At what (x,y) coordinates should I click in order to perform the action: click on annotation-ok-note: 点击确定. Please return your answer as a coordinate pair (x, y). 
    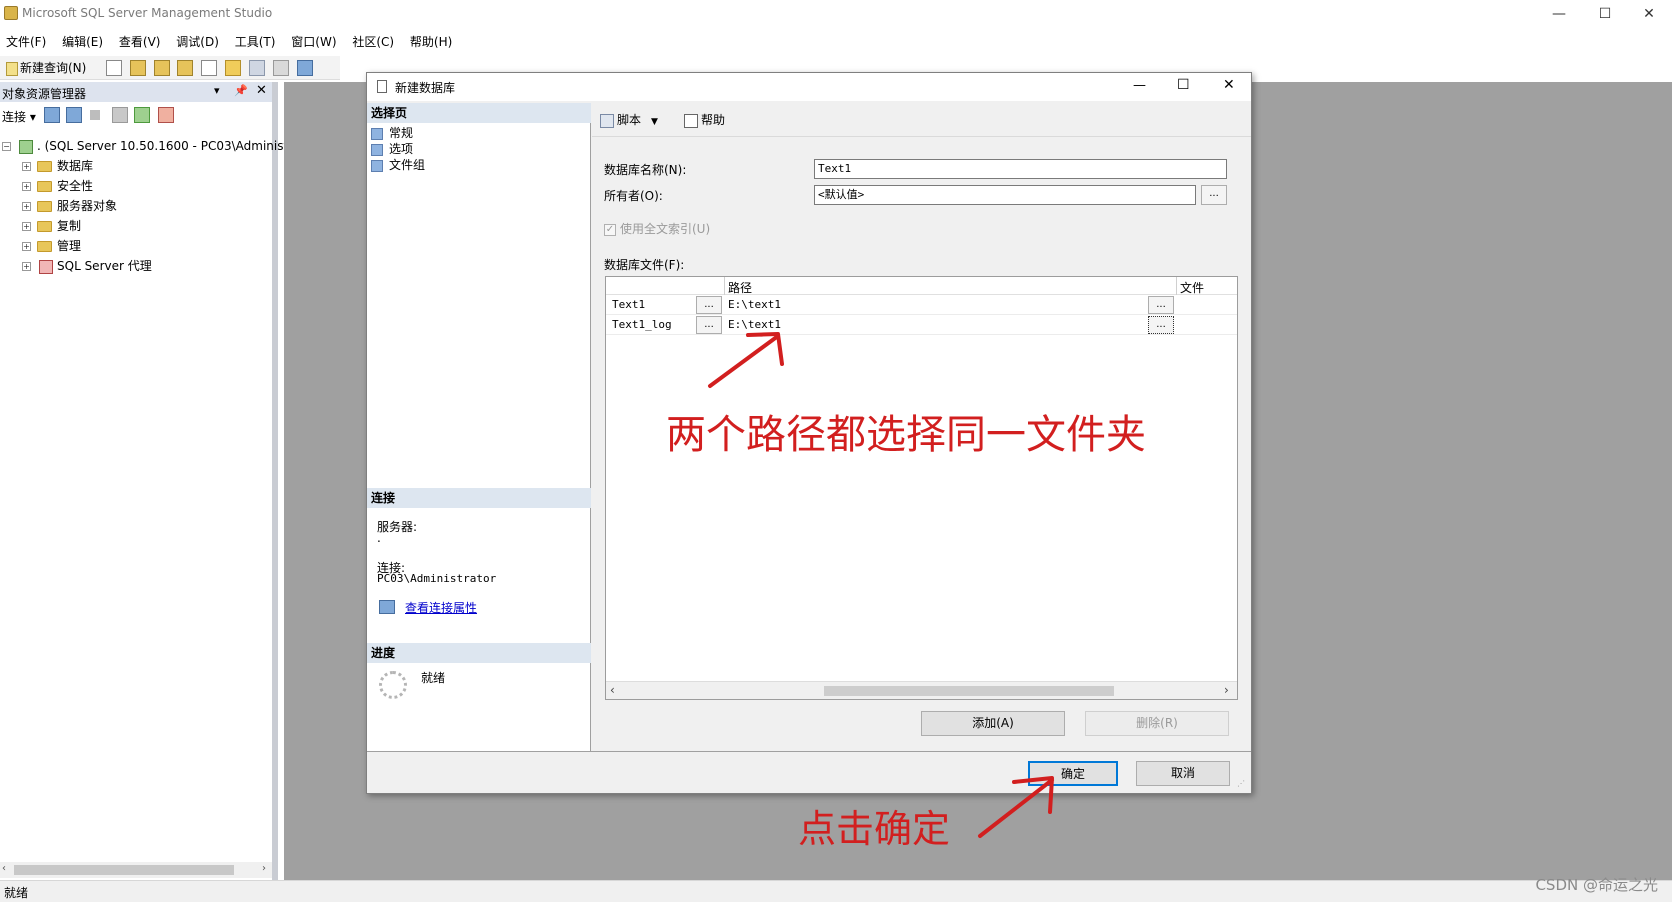
    Looking at the image, I should click on (874, 829).